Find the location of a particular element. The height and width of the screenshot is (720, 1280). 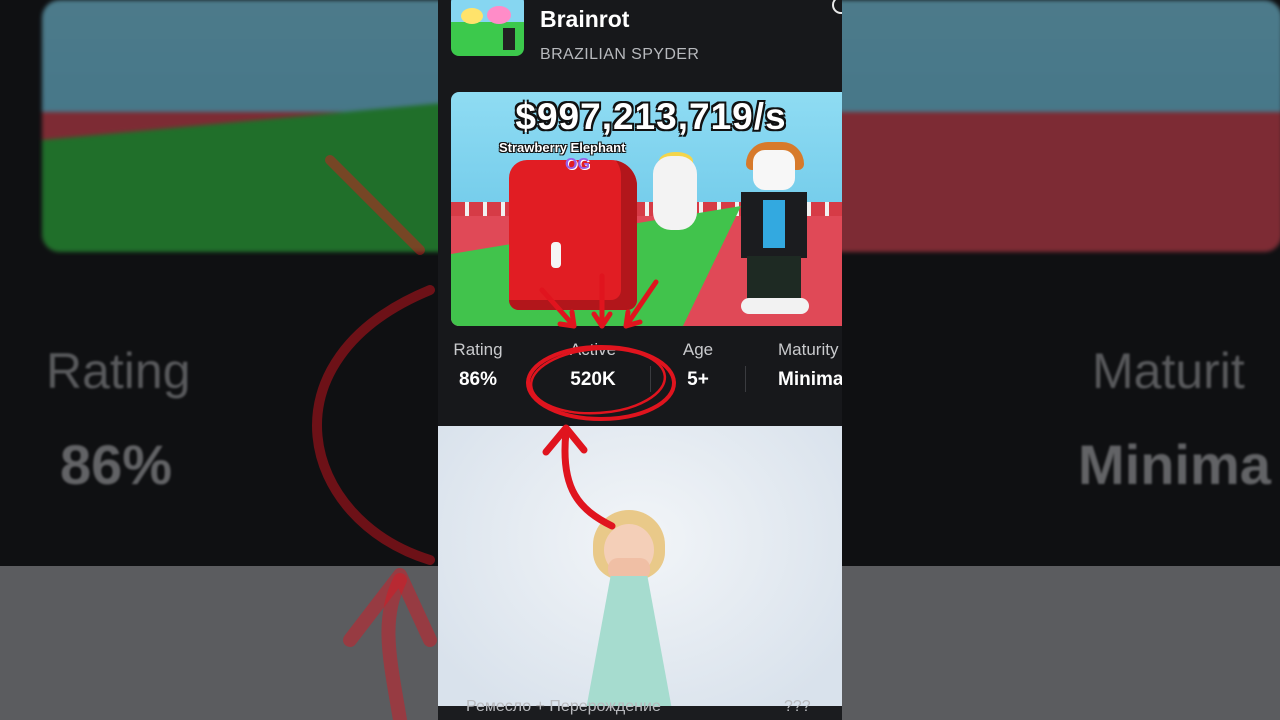

blurred-rating-label: Rating is located at coordinates (118, 371).